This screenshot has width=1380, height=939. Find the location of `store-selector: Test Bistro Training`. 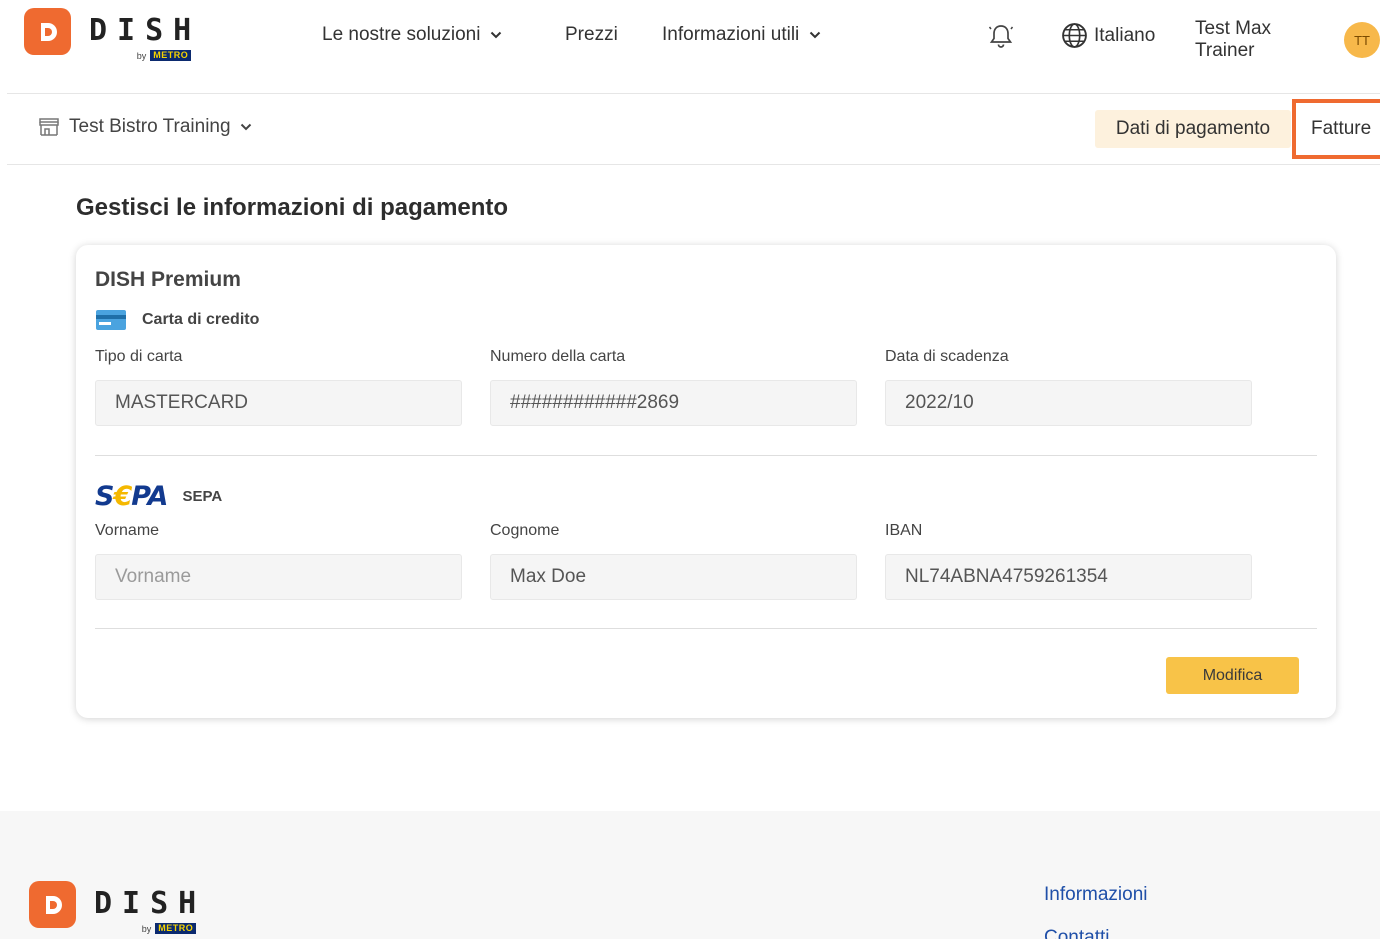

store-selector: Test Bistro Training is located at coordinates (145, 127).